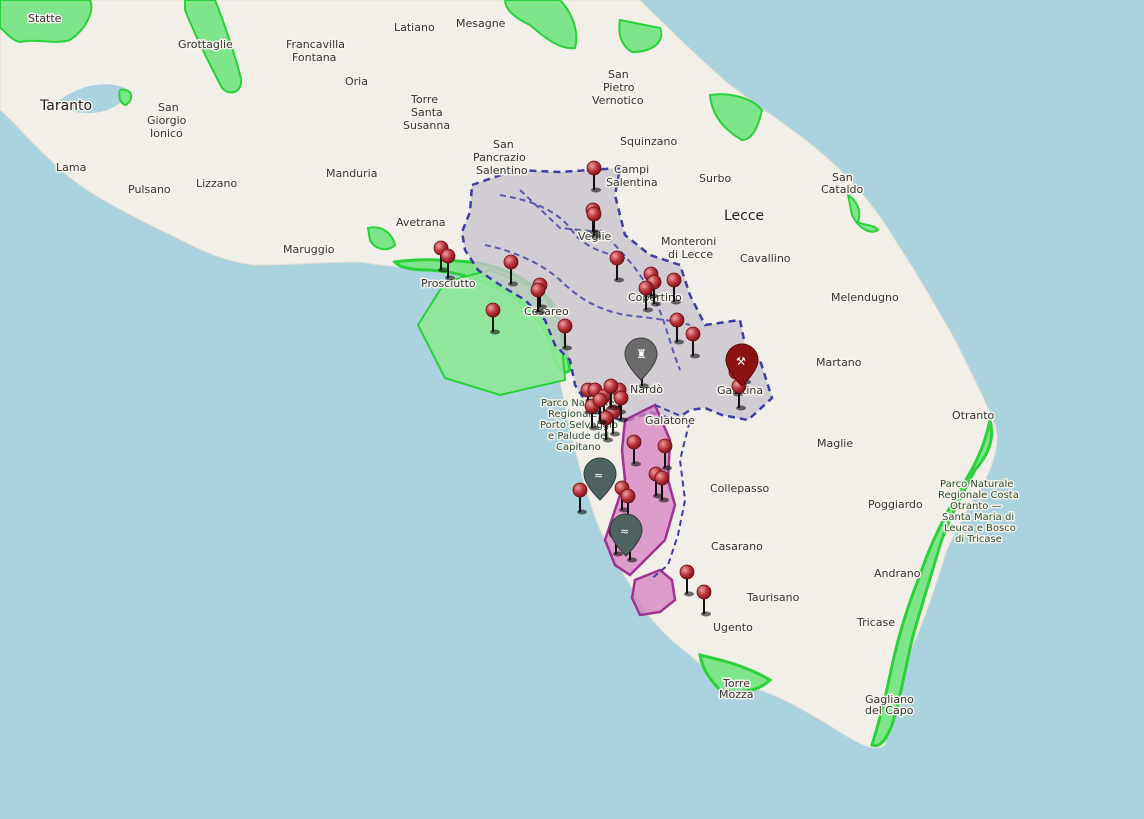 The width and height of the screenshot is (1144, 819). Describe the element at coordinates (205, 44) in the screenshot. I see `place-label: Grottaglie` at that location.